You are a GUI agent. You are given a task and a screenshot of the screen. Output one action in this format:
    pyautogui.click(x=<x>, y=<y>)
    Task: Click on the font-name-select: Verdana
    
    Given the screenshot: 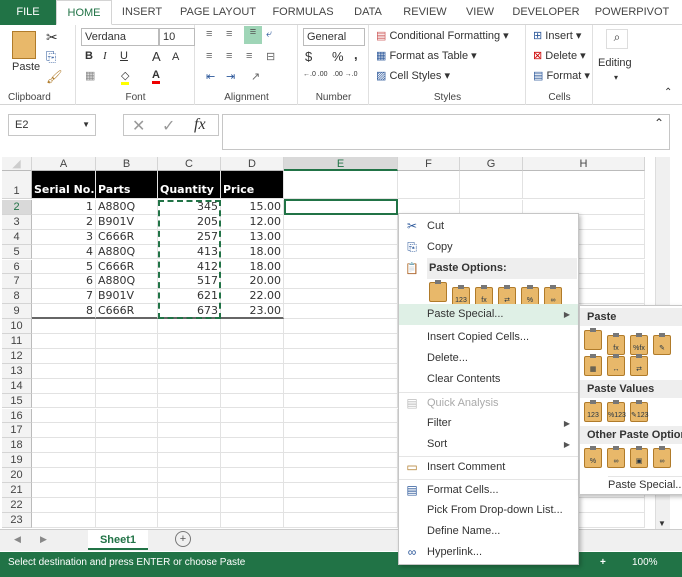 What is the action you would take?
    pyautogui.click(x=120, y=37)
    